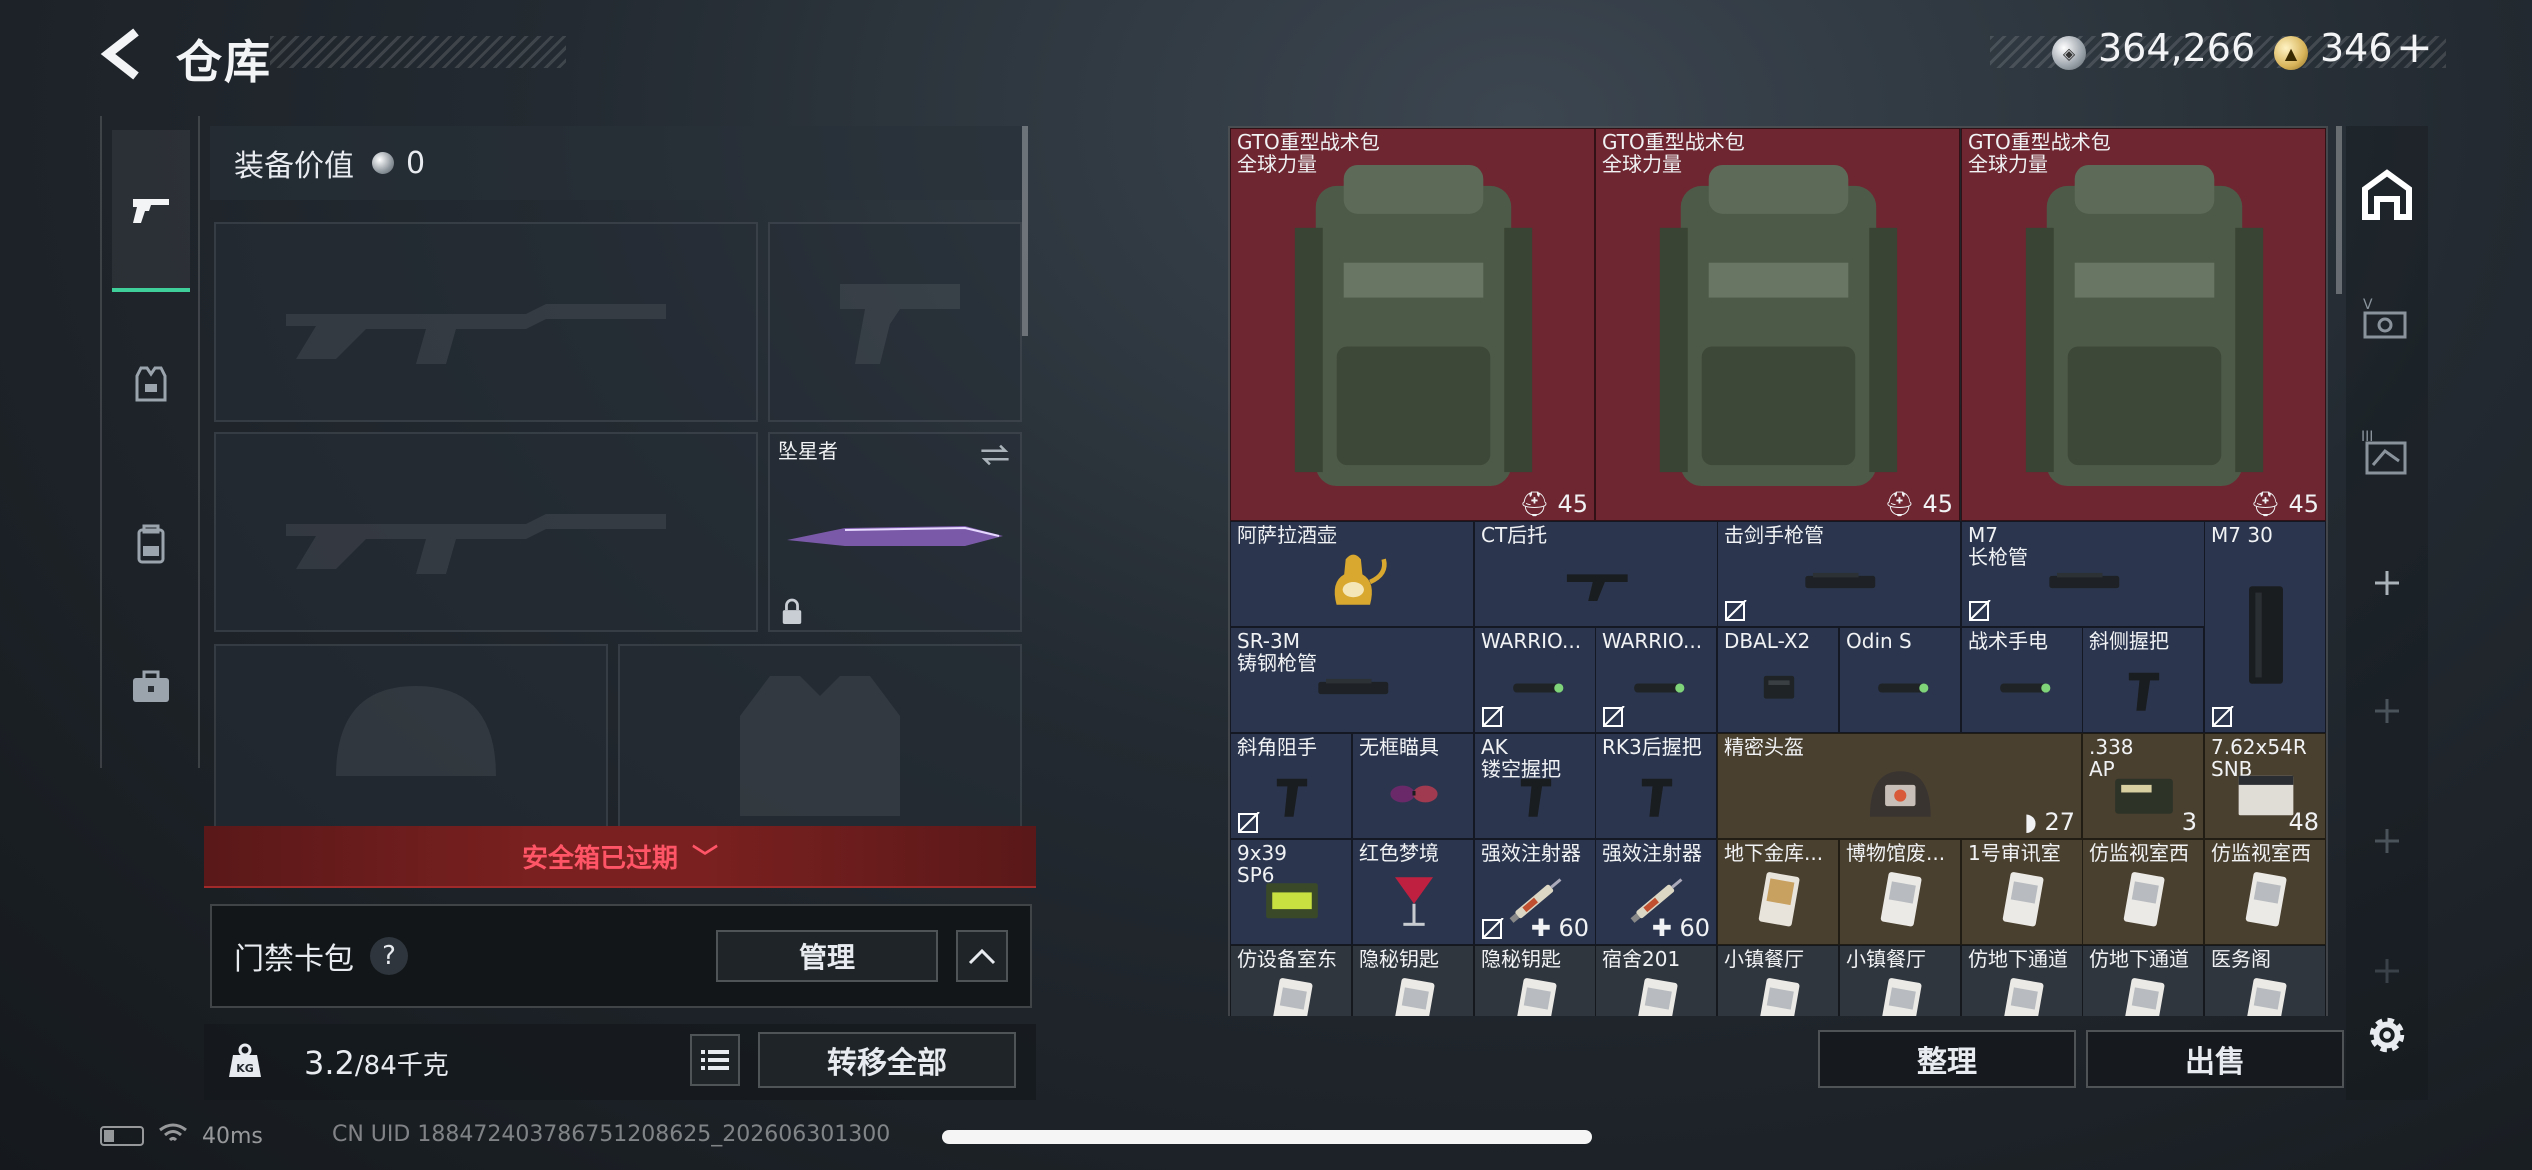 The height and width of the screenshot is (1170, 2532). I want to click on secondary-weapon-slot, so click(486, 532).